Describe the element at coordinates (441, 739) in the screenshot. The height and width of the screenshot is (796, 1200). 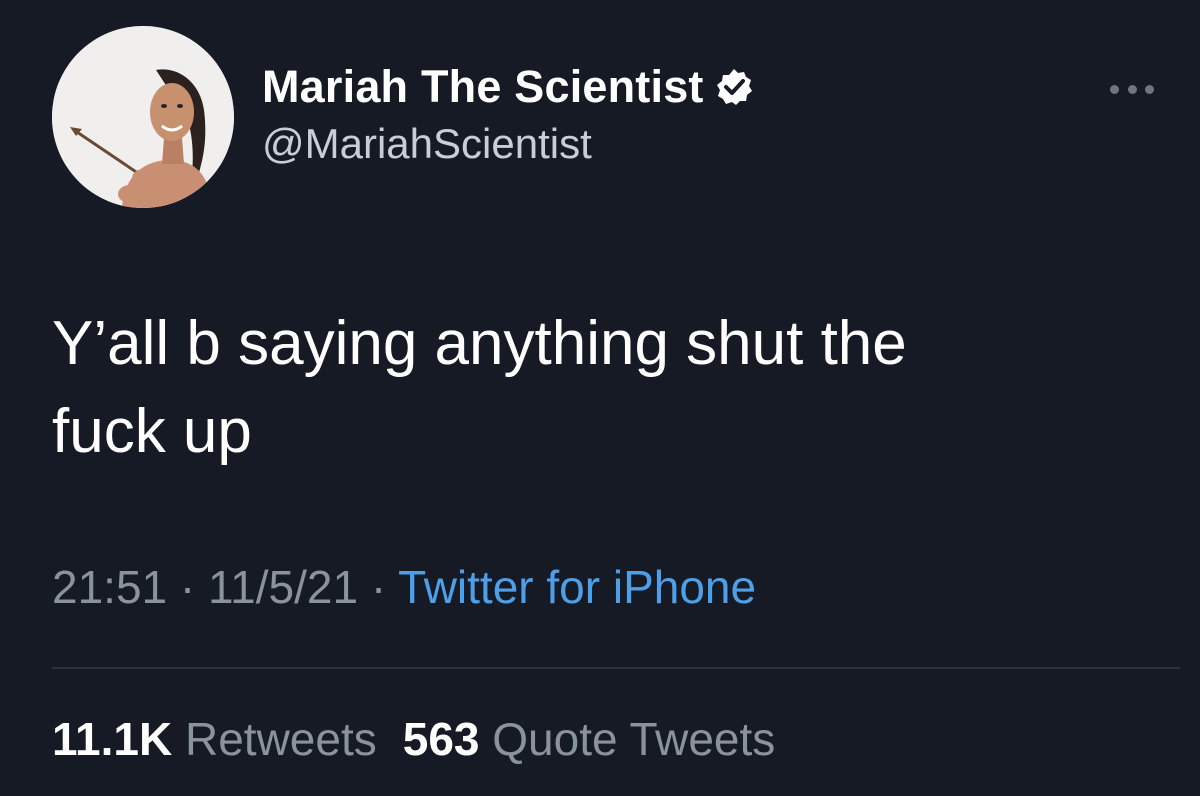
I see `quote-tweets-count: 563` at that location.